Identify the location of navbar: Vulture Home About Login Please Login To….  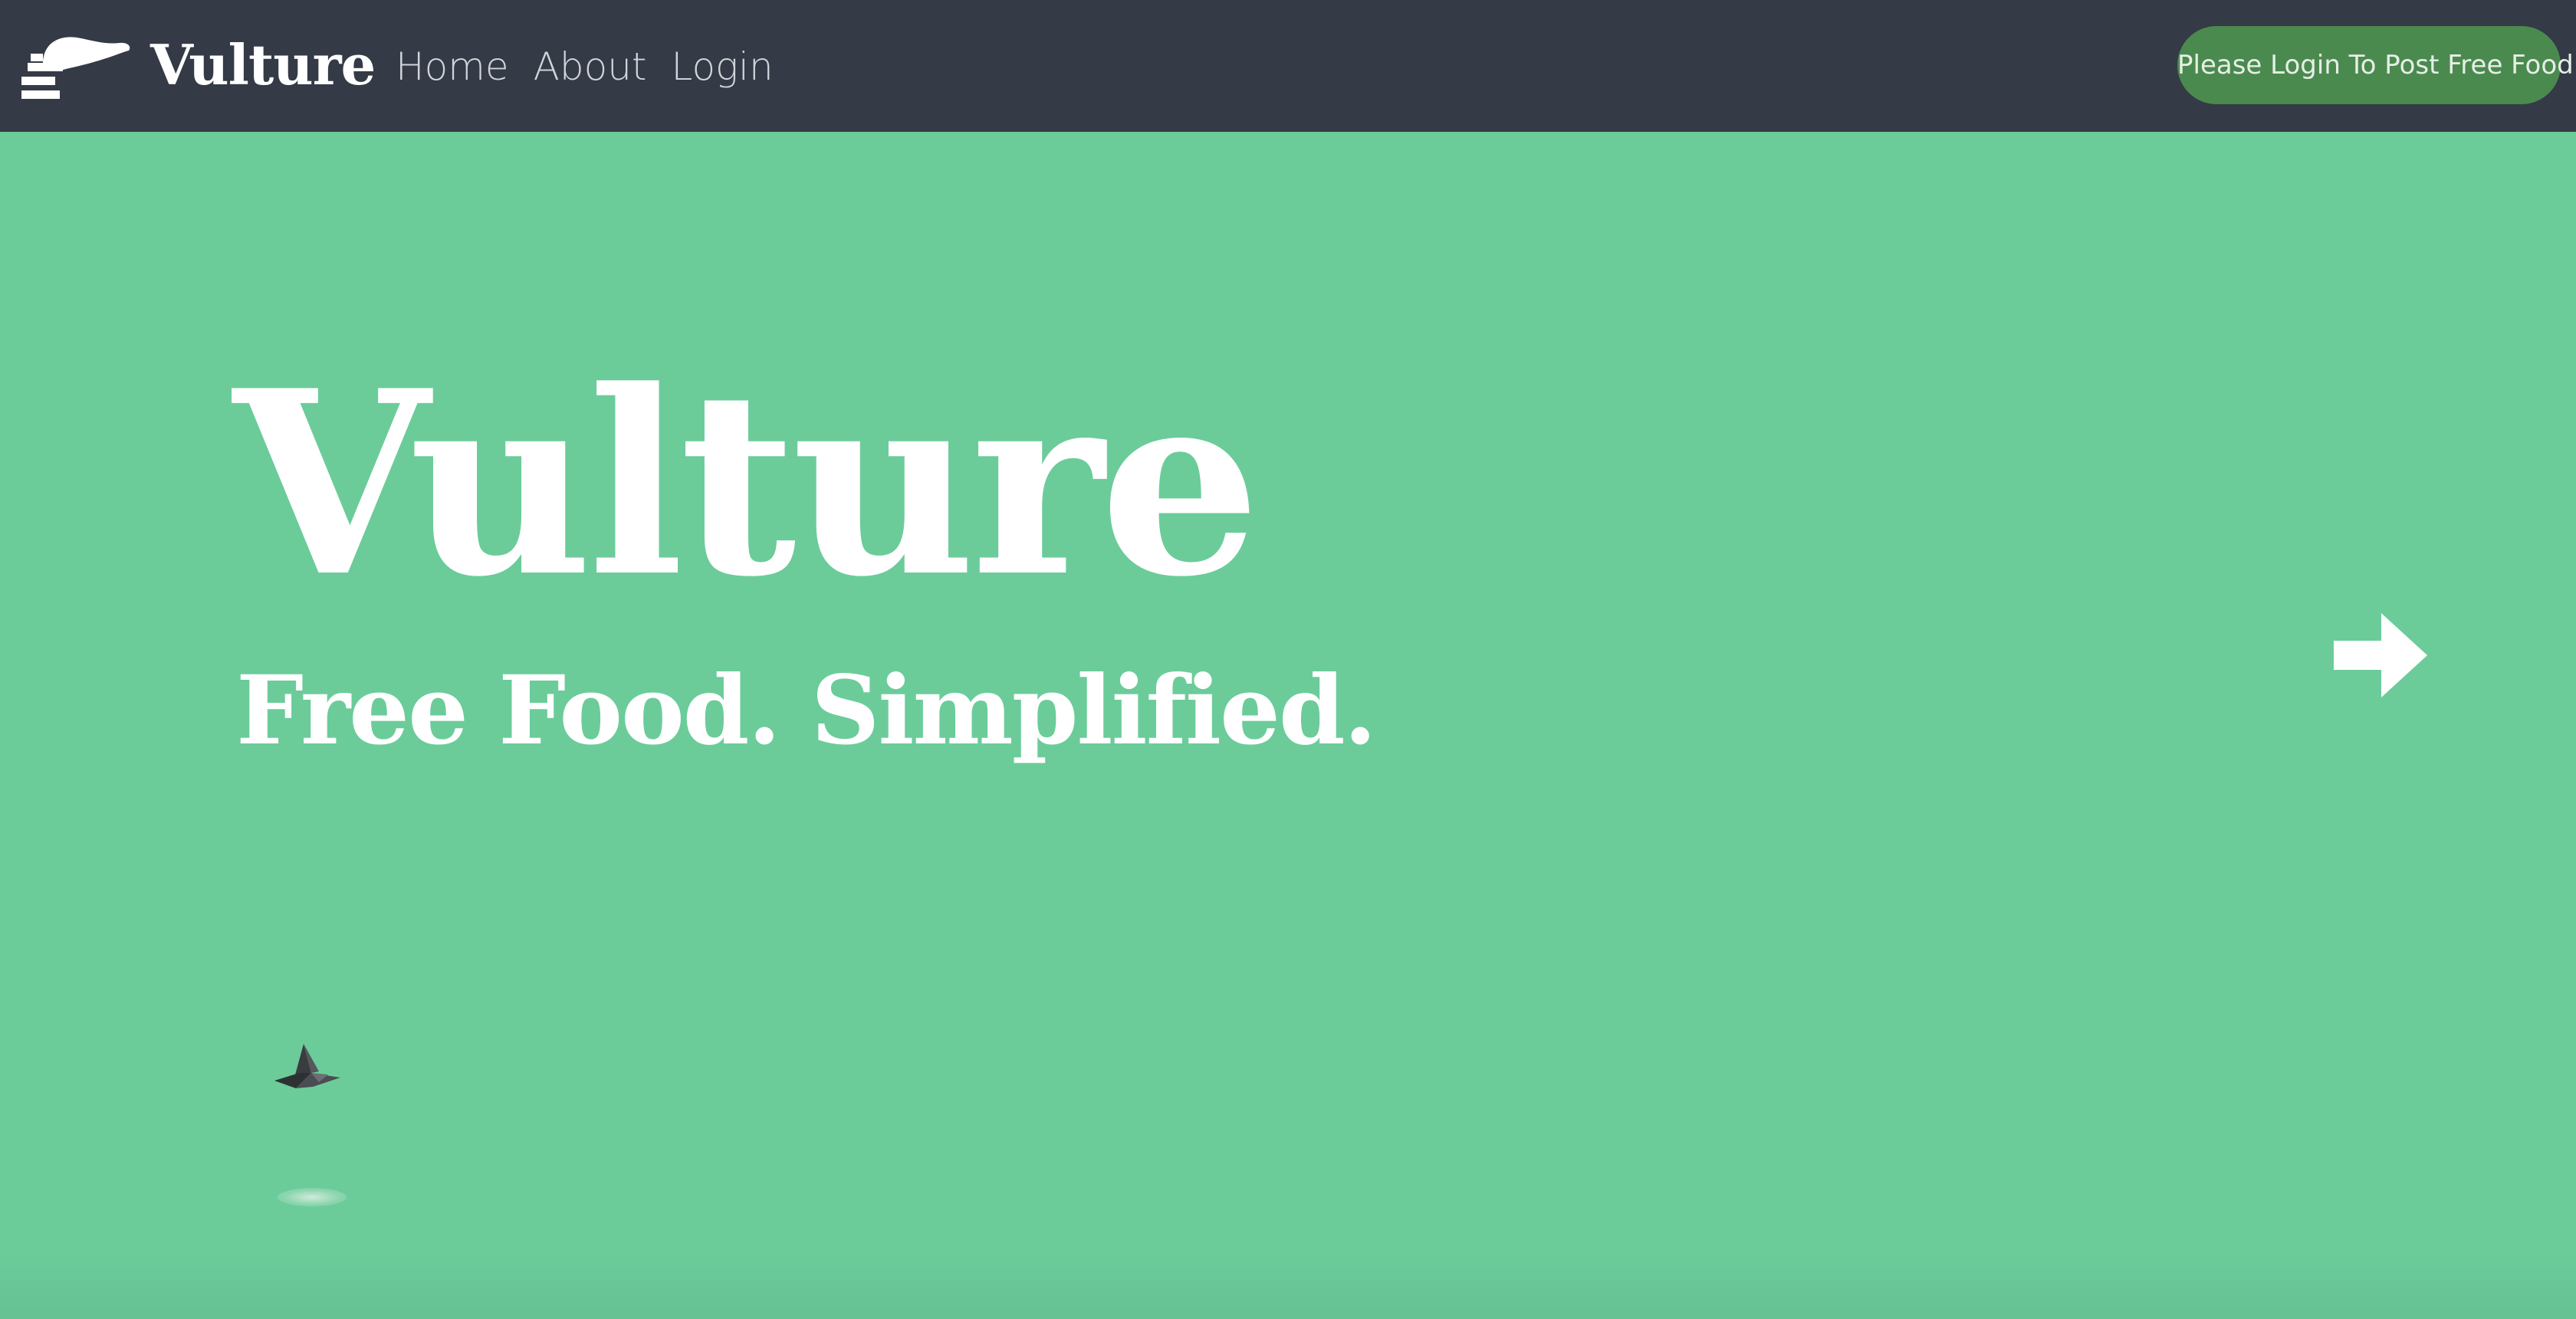
(1288, 66).